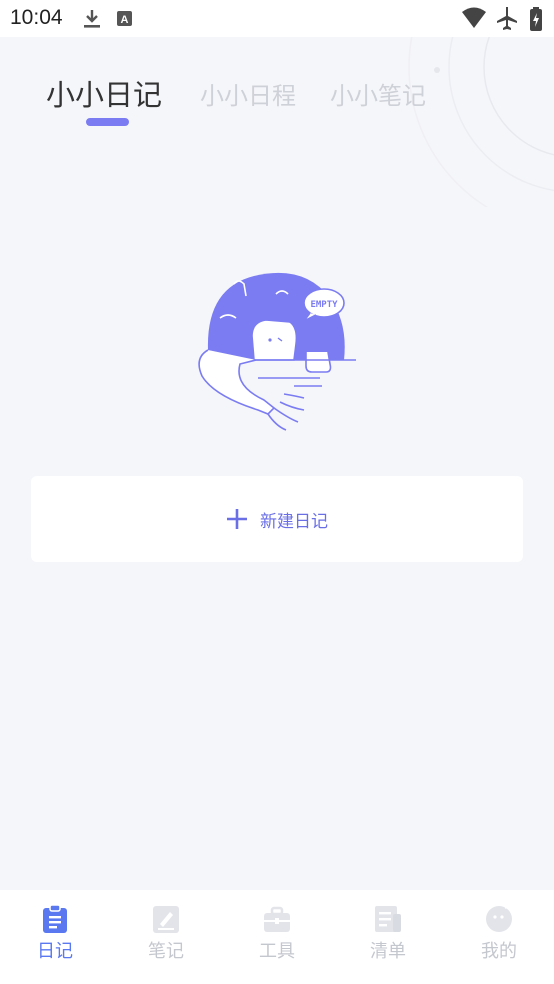  I want to click on battery-icon, so click(536, 19).